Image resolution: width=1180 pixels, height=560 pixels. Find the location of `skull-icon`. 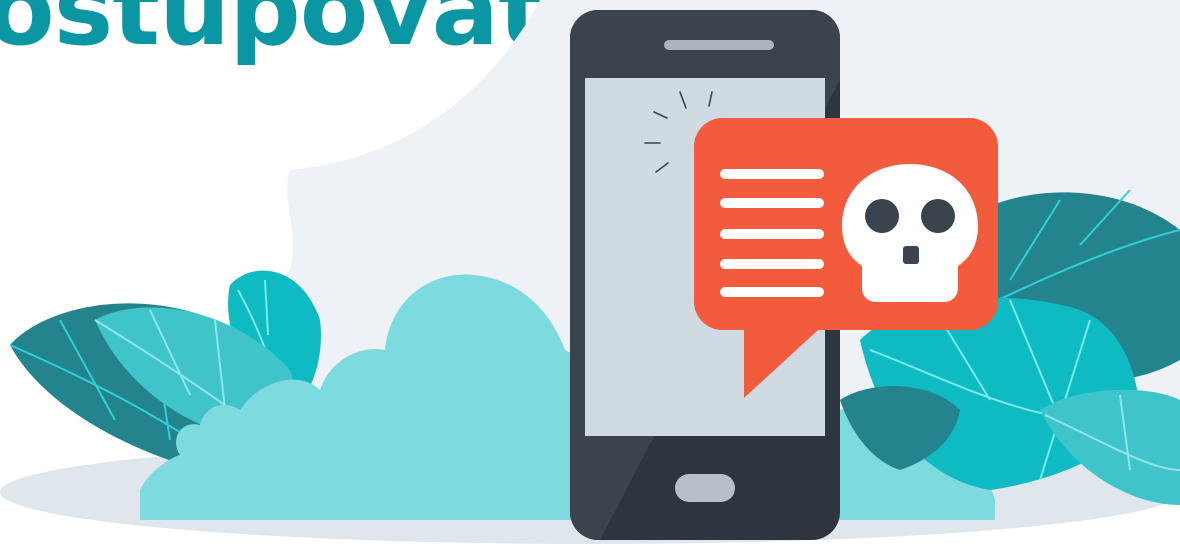

skull-icon is located at coordinates (910, 233).